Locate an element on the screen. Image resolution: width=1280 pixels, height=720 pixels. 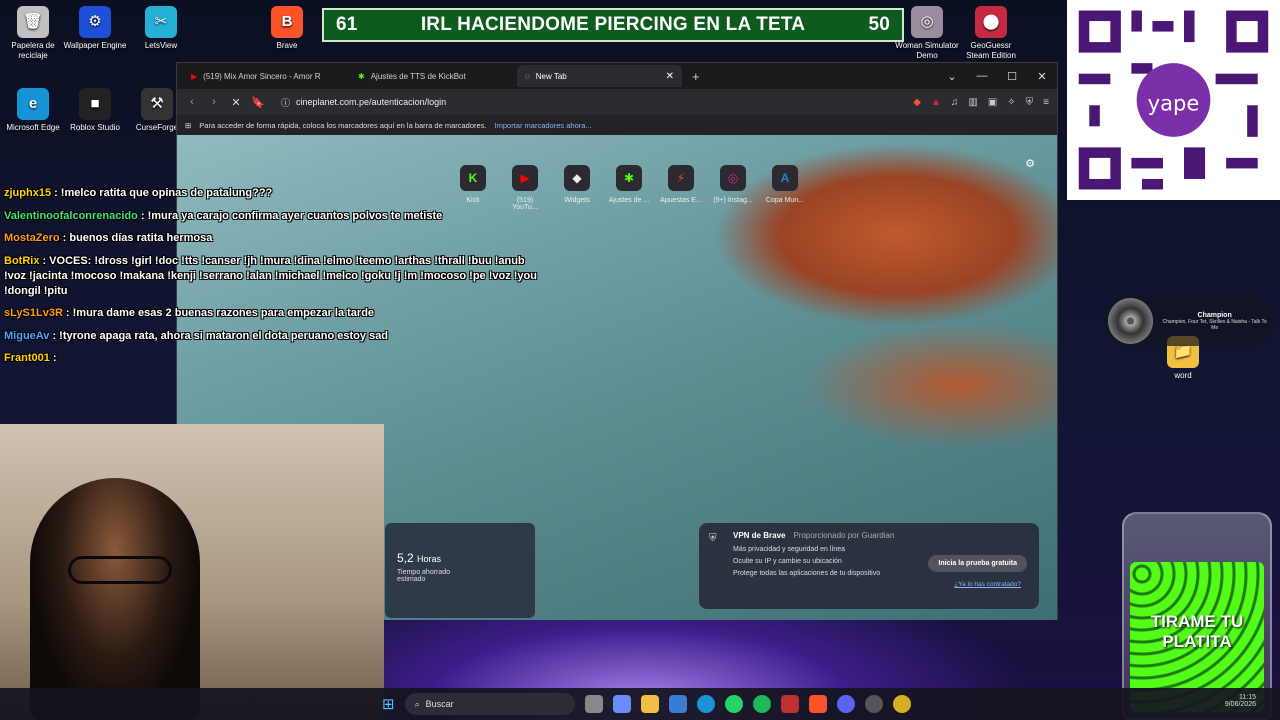
settings-gear-icon: ⚙ is located at coordinates (1030, 163).